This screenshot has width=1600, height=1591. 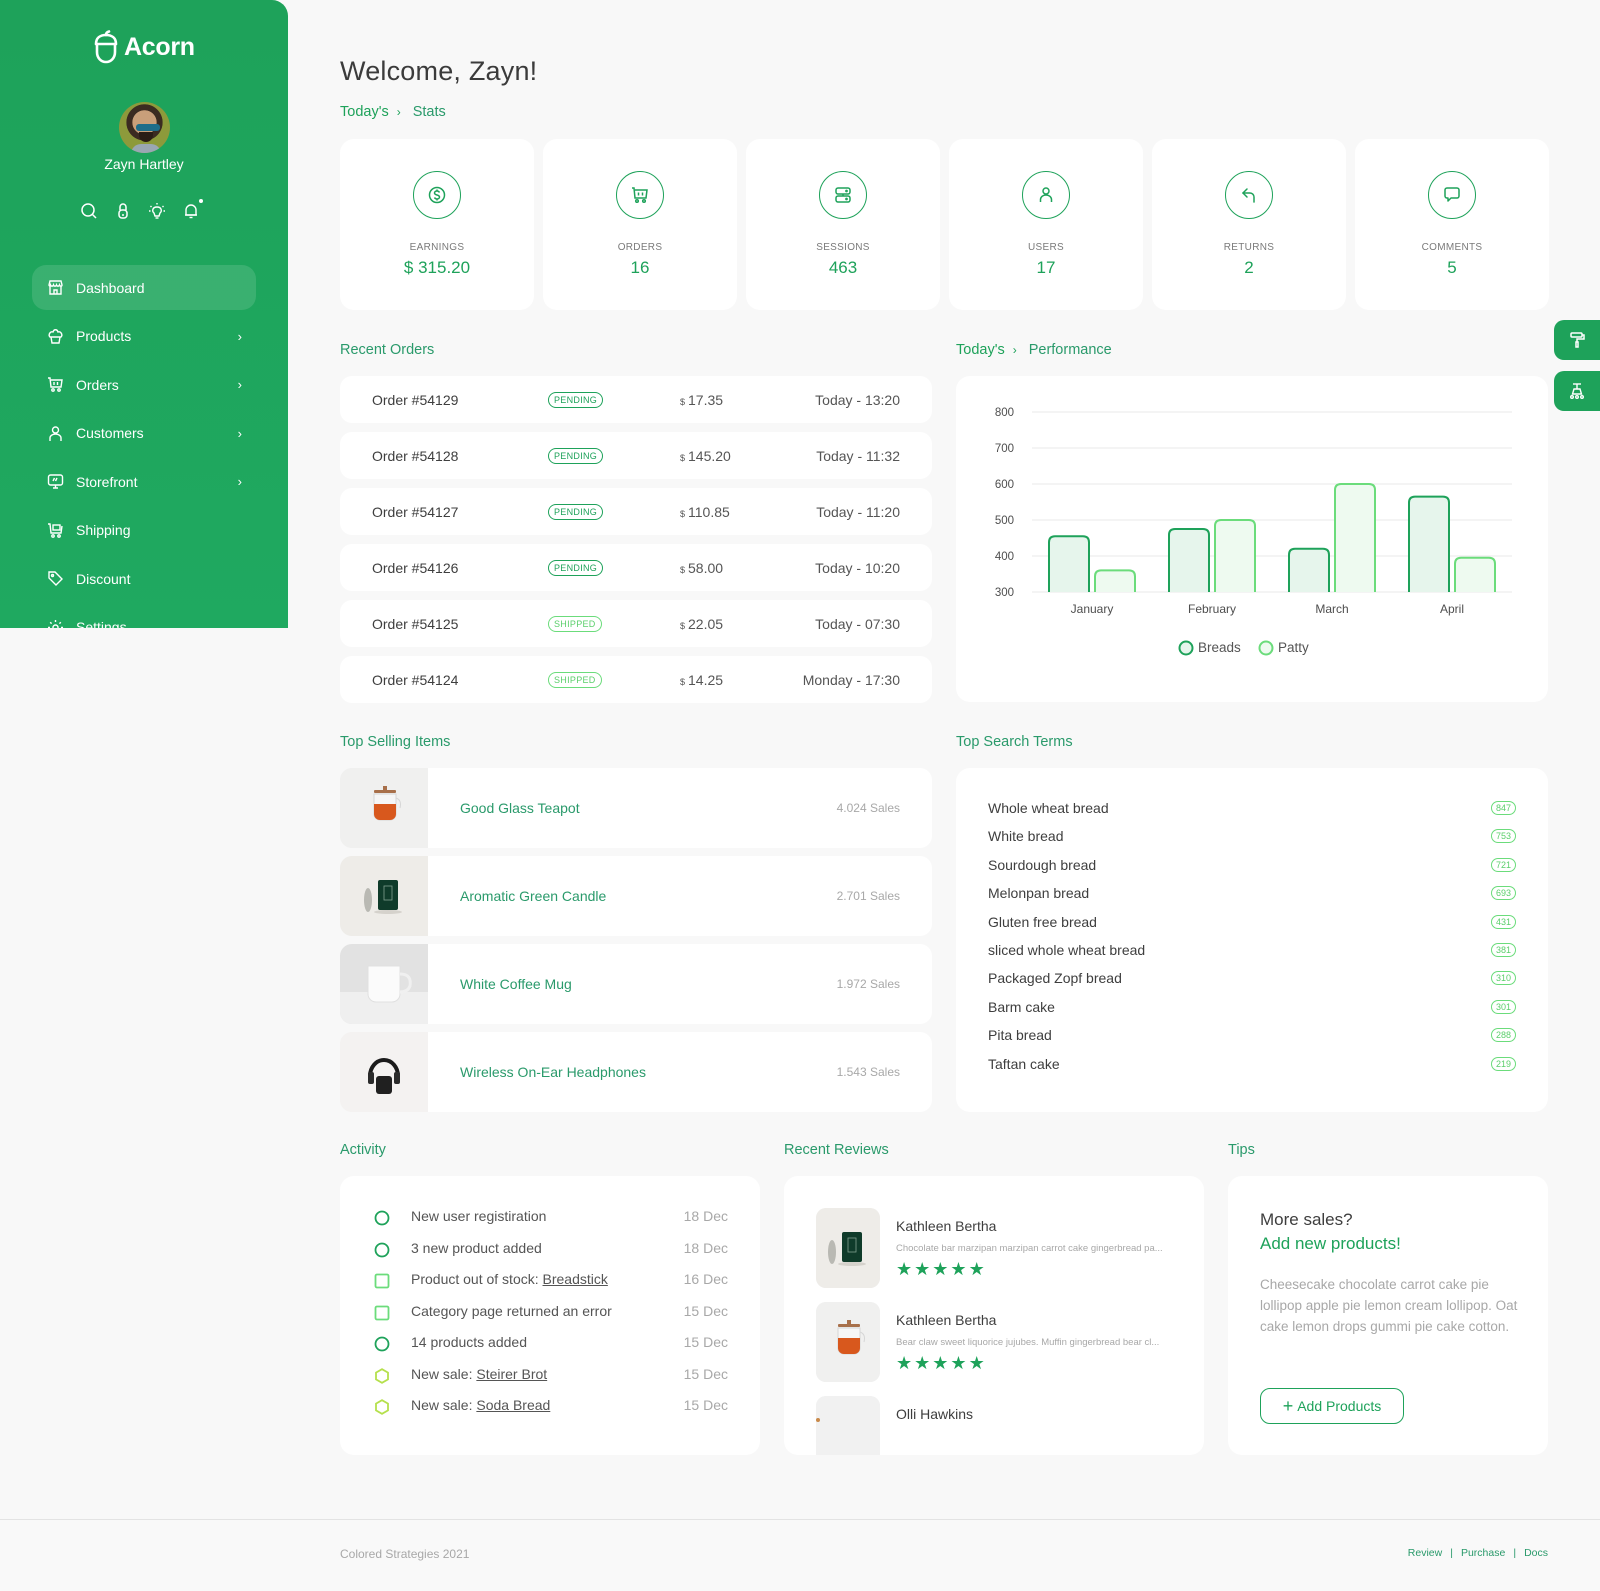 I want to click on activity-link: Steirer Brot, so click(x=511, y=1374).